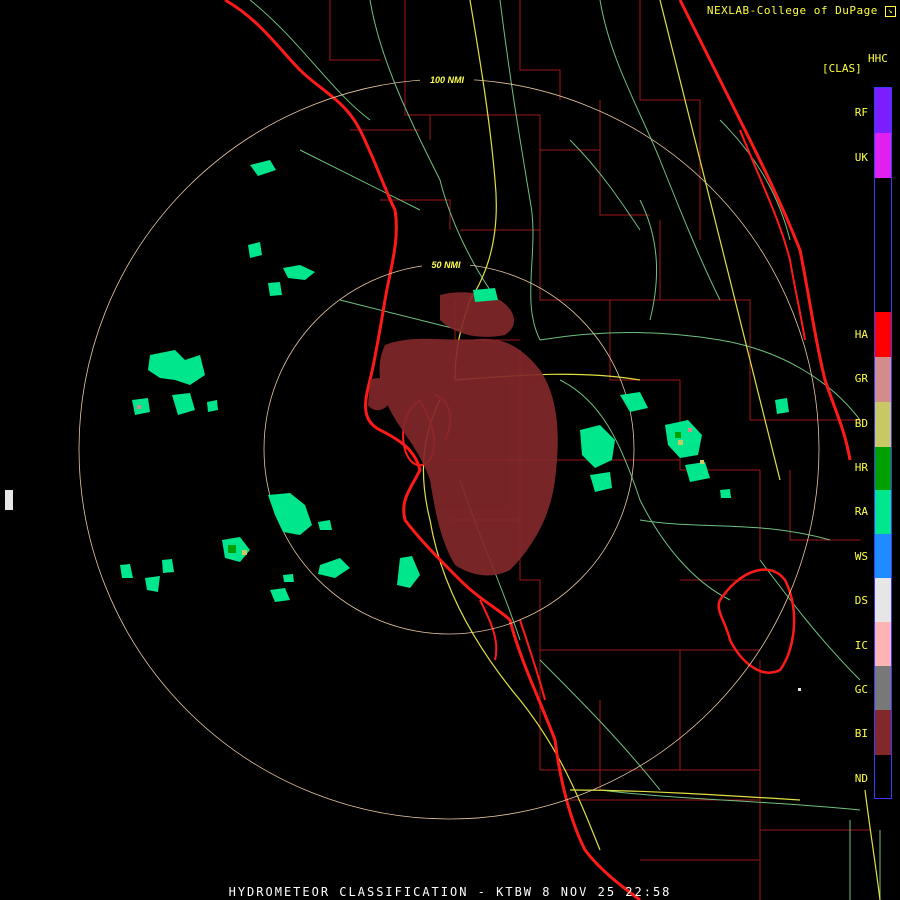 This screenshot has width=900, height=900. I want to click on legend-swatch-uk, so click(883, 155).